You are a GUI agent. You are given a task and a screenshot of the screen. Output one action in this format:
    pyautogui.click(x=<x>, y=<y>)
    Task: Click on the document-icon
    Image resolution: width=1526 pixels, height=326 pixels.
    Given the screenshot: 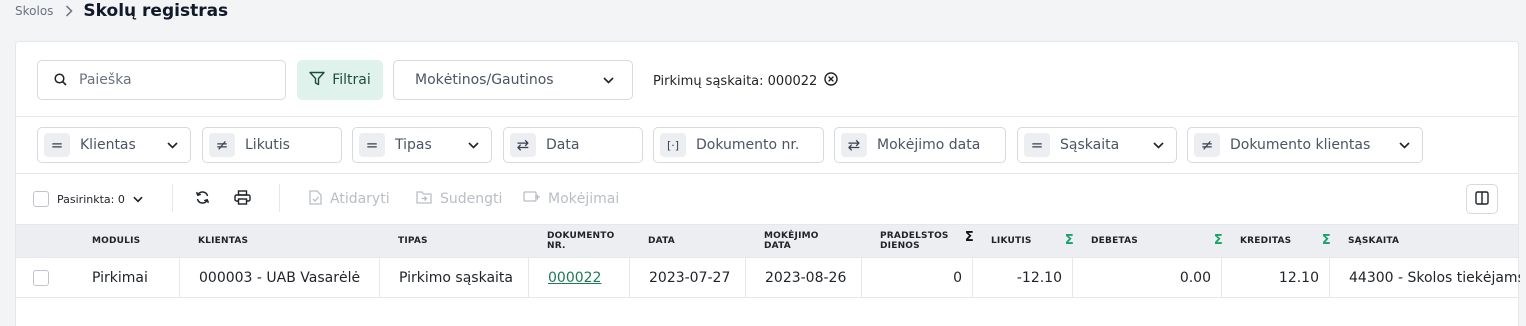 What is the action you would take?
    pyautogui.click(x=315, y=199)
    